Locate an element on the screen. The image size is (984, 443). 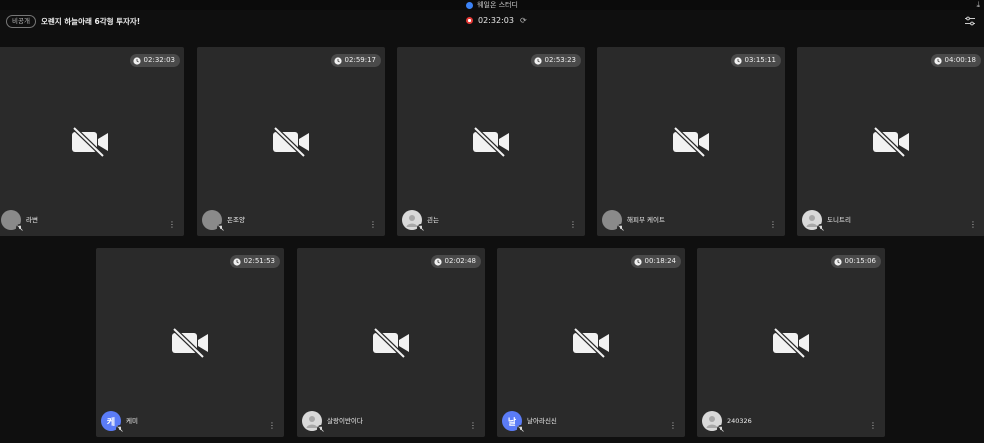
elapsed-time-text: 03:15:11 is located at coordinates (760, 60).